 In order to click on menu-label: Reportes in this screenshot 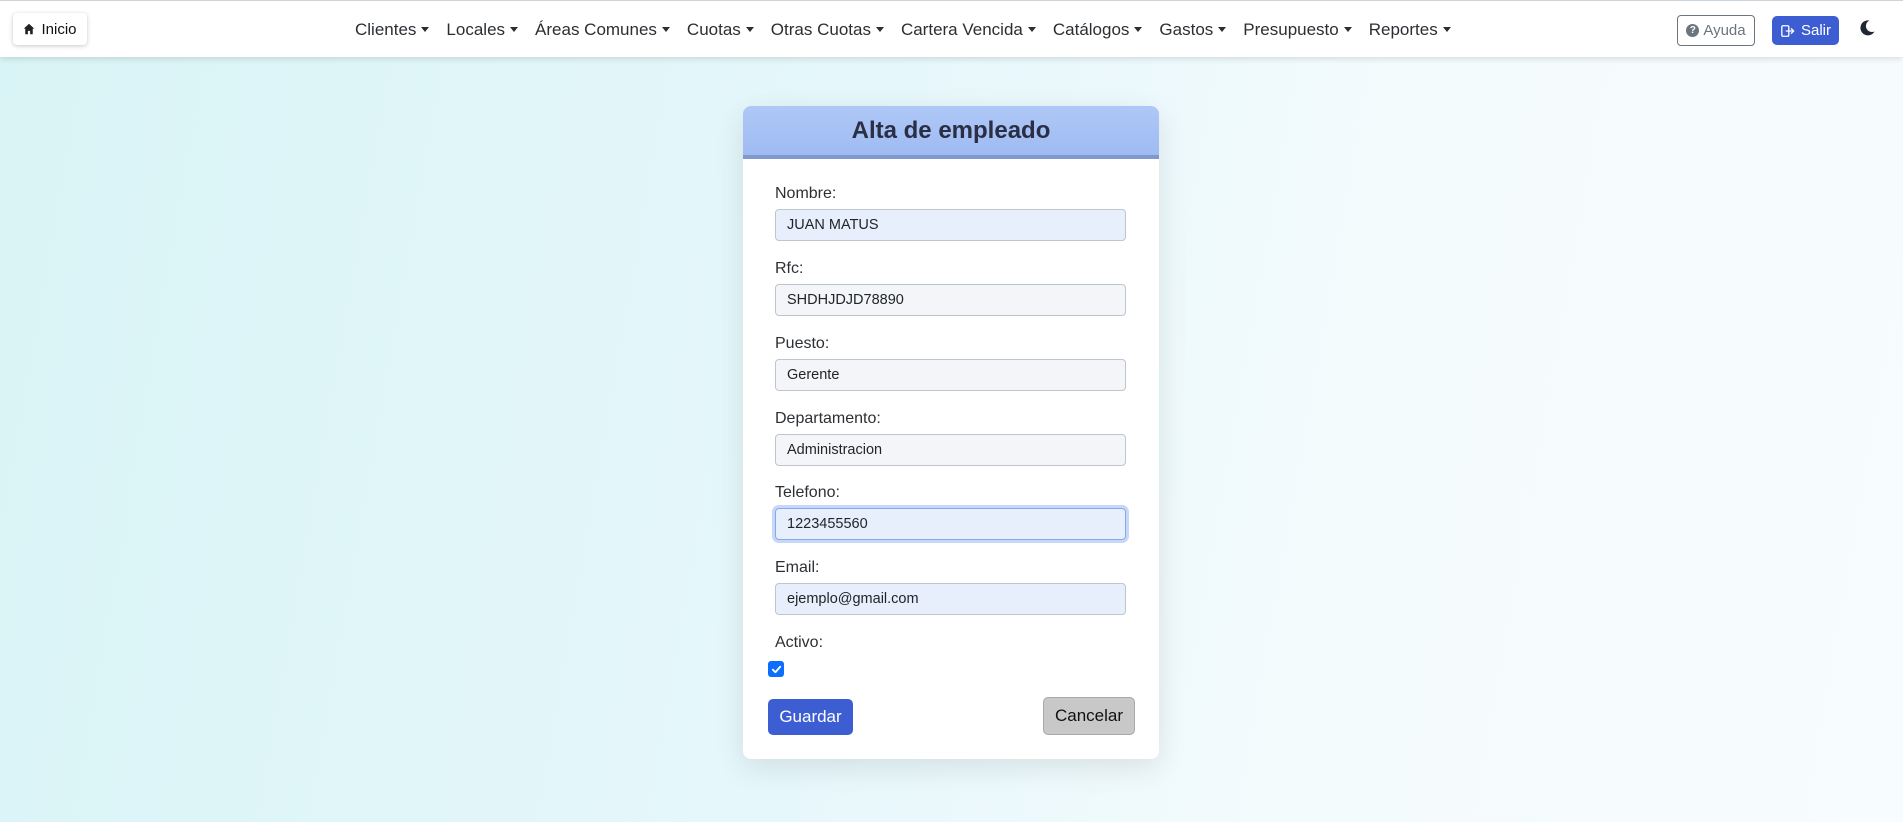, I will do `click(1403, 29)`.